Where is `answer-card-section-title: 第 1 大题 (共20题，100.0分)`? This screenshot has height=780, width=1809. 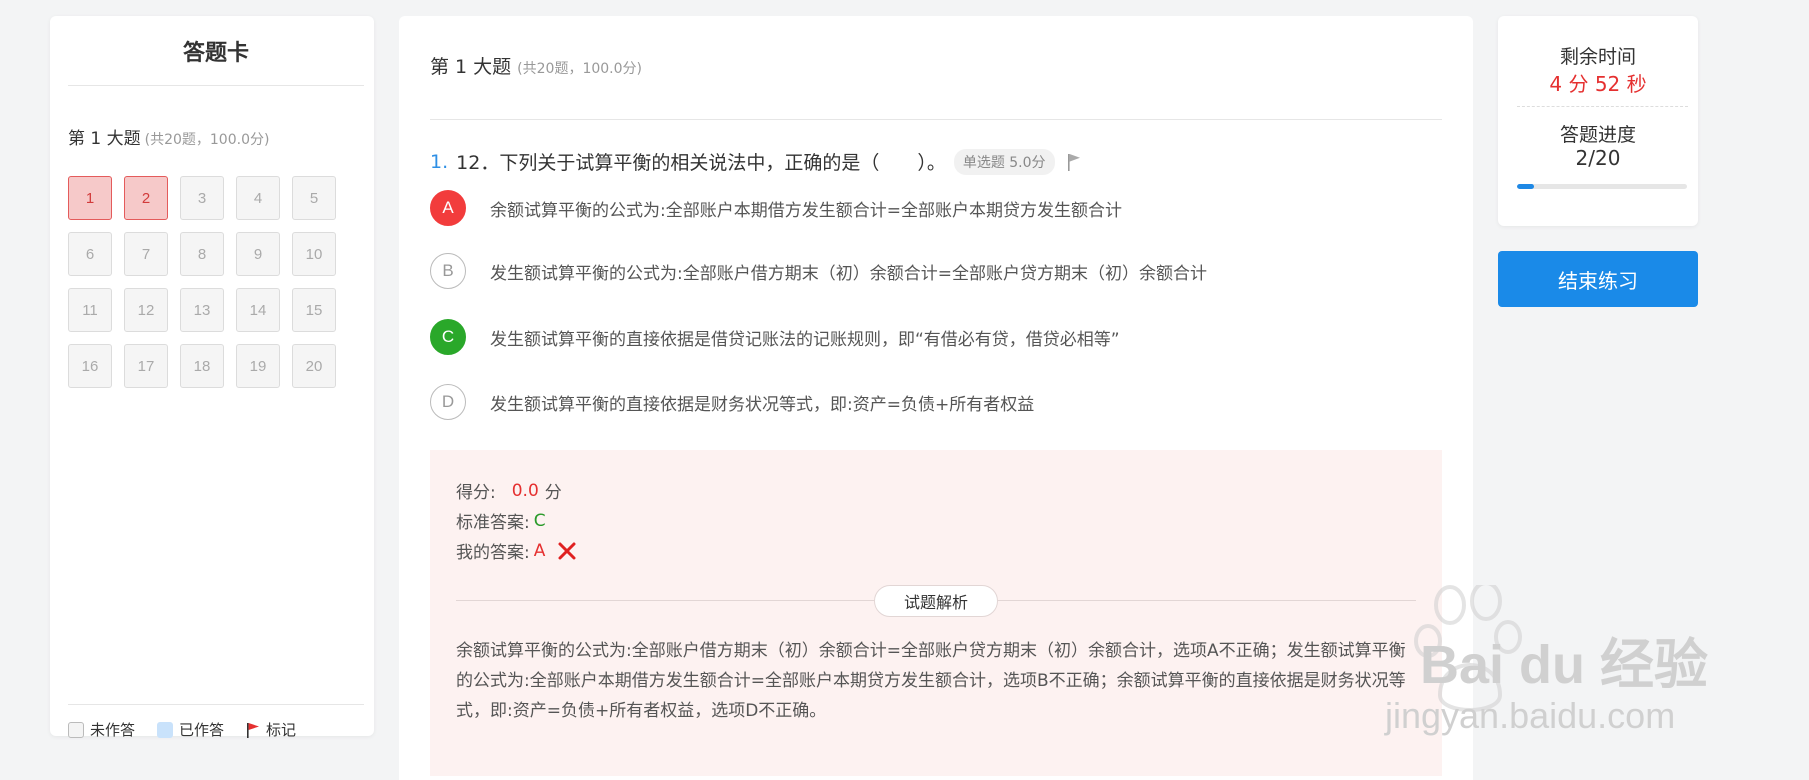 answer-card-section-title: 第 1 大题 (共20题，100.0分) is located at coordinates (169, 139).